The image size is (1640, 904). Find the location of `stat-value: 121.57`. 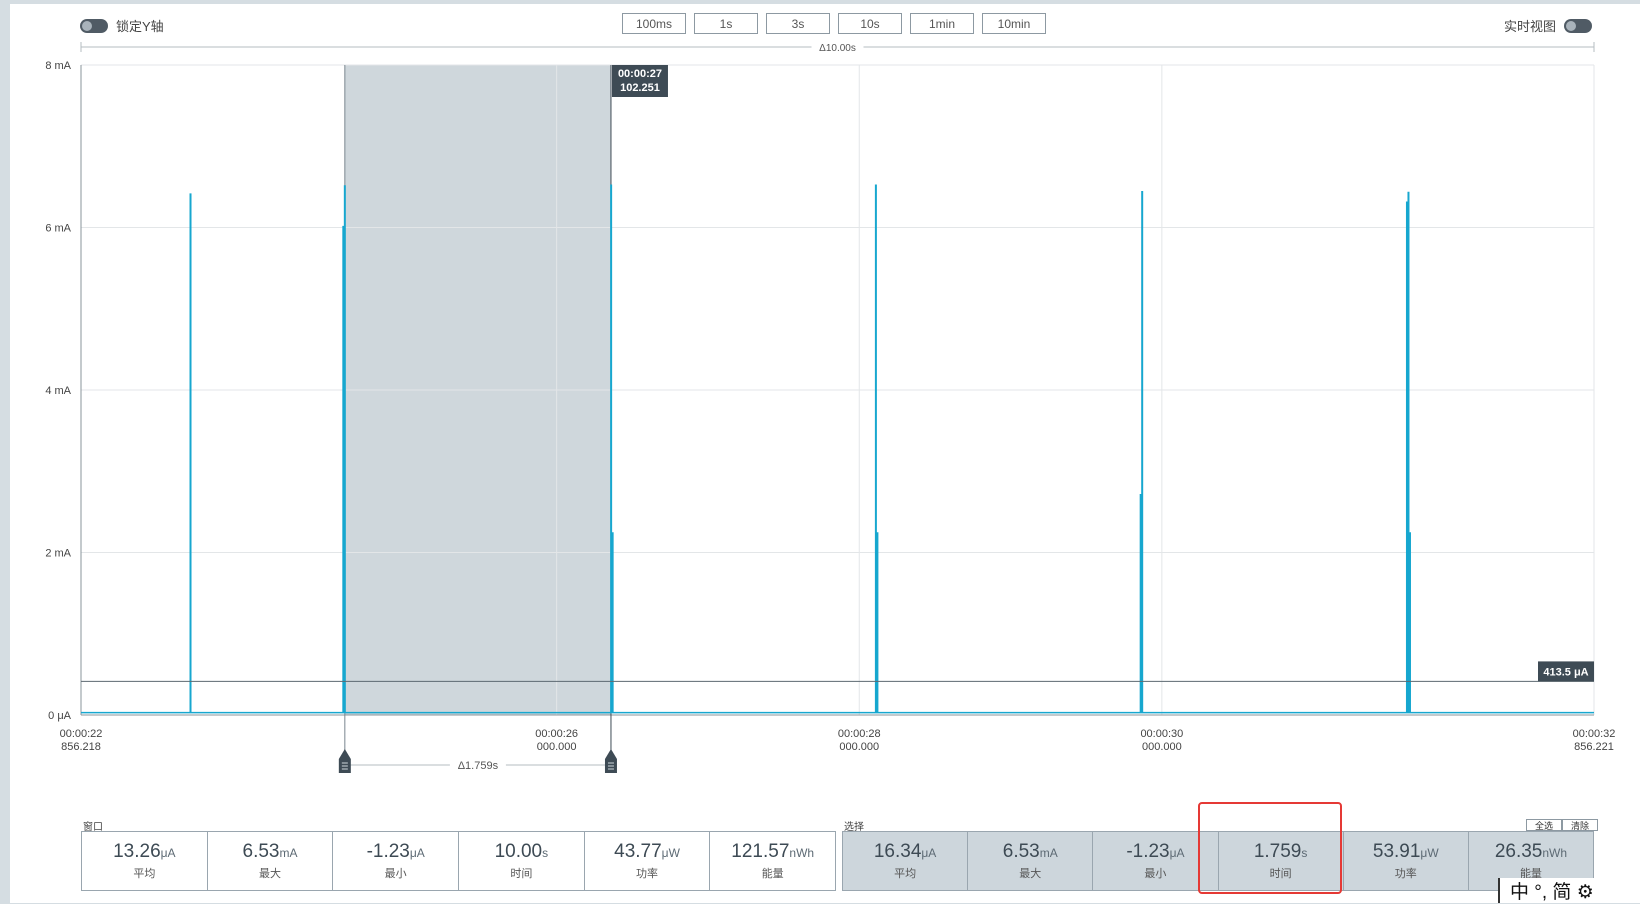

stat-value: 121.57 is located at coordinates (760, 851).